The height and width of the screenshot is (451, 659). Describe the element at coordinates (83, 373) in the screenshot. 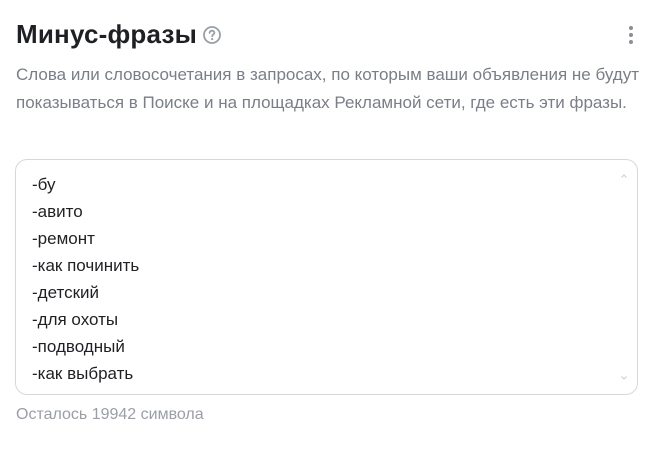

I see `phrase-line: -как выбрать` at that location.